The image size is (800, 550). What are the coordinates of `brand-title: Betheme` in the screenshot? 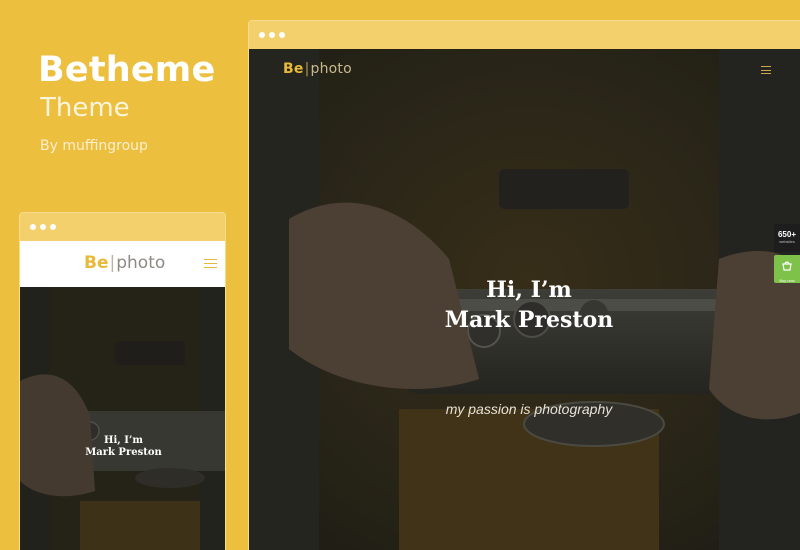 It's located at (127, 70).